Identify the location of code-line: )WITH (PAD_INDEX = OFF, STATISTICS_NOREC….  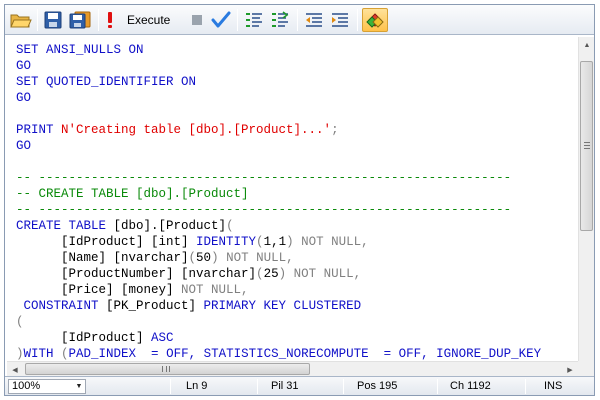
(278, 353).